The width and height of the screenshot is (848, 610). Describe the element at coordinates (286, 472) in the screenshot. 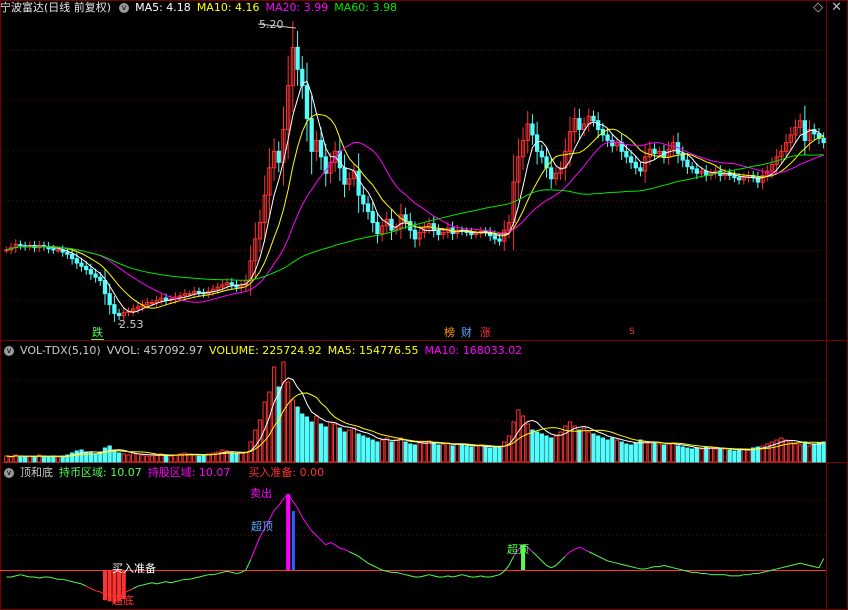

I see `buy-ready-label: 买入准备: 0.00` at that location.